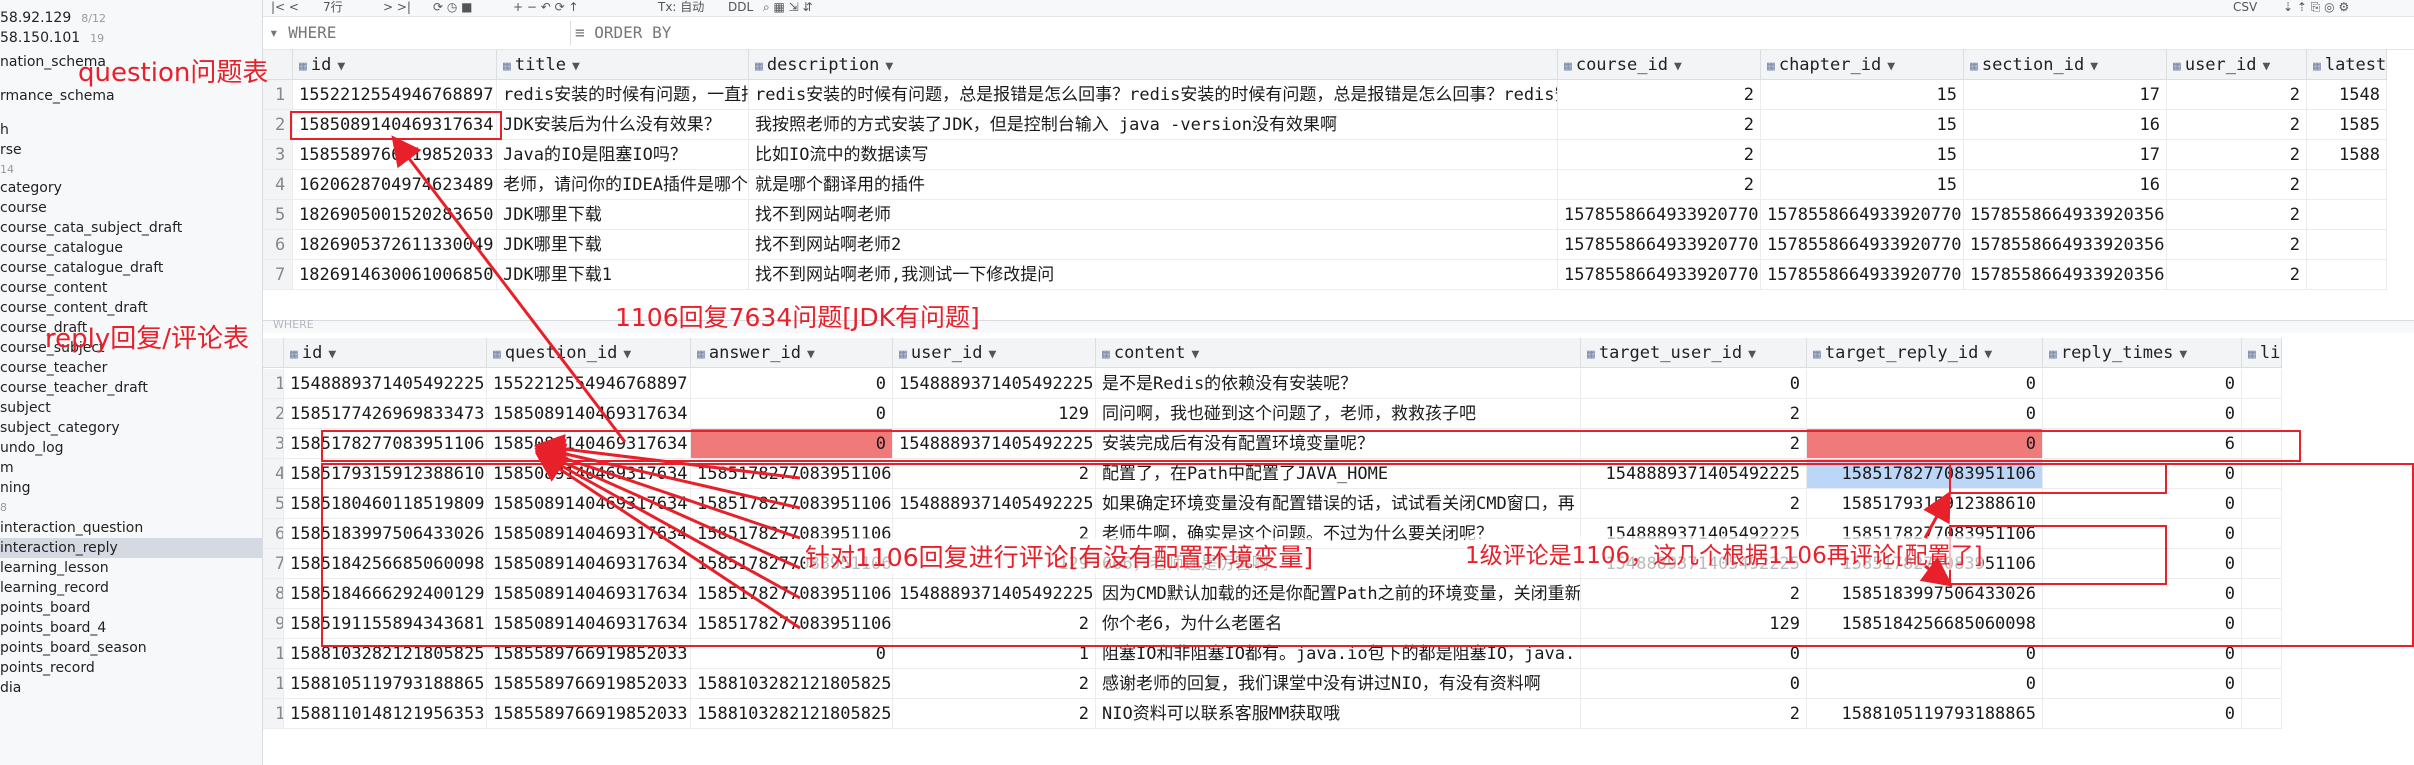 Image resolution: width=2414 pixels, height=765 pixels. What do you see at coordinates (1862, 65) in the screenshot?
I see `column-header-chapter-id: ▦ chapter_id ▼` at bounding box center [1862, 65].